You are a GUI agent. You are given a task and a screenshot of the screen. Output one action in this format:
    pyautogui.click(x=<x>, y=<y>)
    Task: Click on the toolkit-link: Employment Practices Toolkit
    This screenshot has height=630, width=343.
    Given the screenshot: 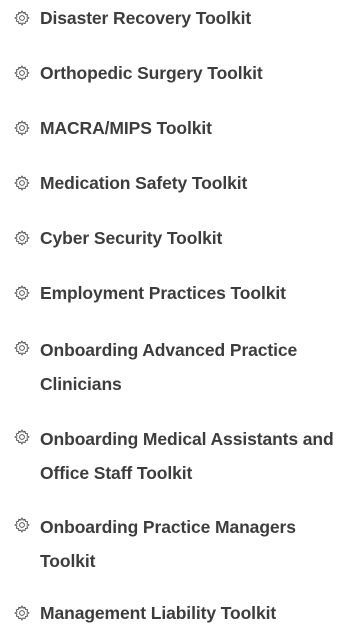 What is the action you would take?
    pyautogui.click(x=190, y=293)
    